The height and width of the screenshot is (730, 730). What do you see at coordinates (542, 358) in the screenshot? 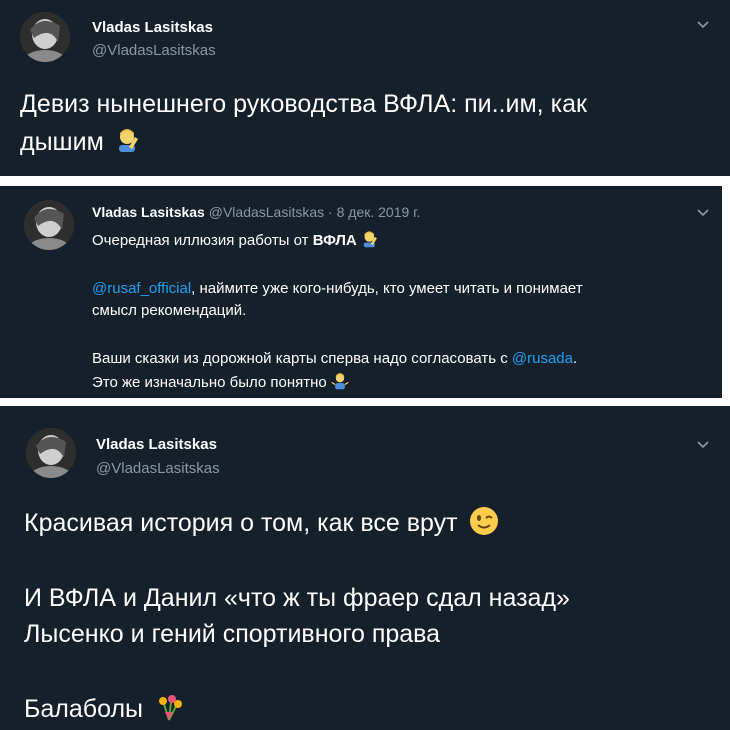
I see `mention-link: @rusada` at bounding box center [542, 358].